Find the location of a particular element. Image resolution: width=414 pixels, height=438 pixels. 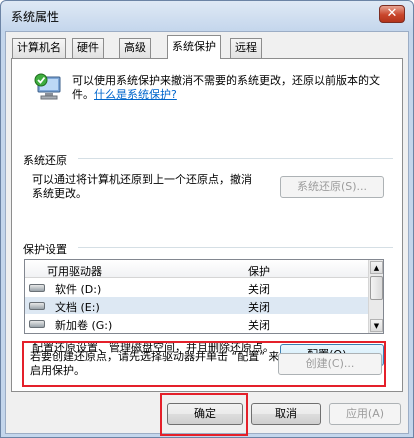

drive-list-scrollbar: ▲ ▼ is located at coordinates (375, 296).